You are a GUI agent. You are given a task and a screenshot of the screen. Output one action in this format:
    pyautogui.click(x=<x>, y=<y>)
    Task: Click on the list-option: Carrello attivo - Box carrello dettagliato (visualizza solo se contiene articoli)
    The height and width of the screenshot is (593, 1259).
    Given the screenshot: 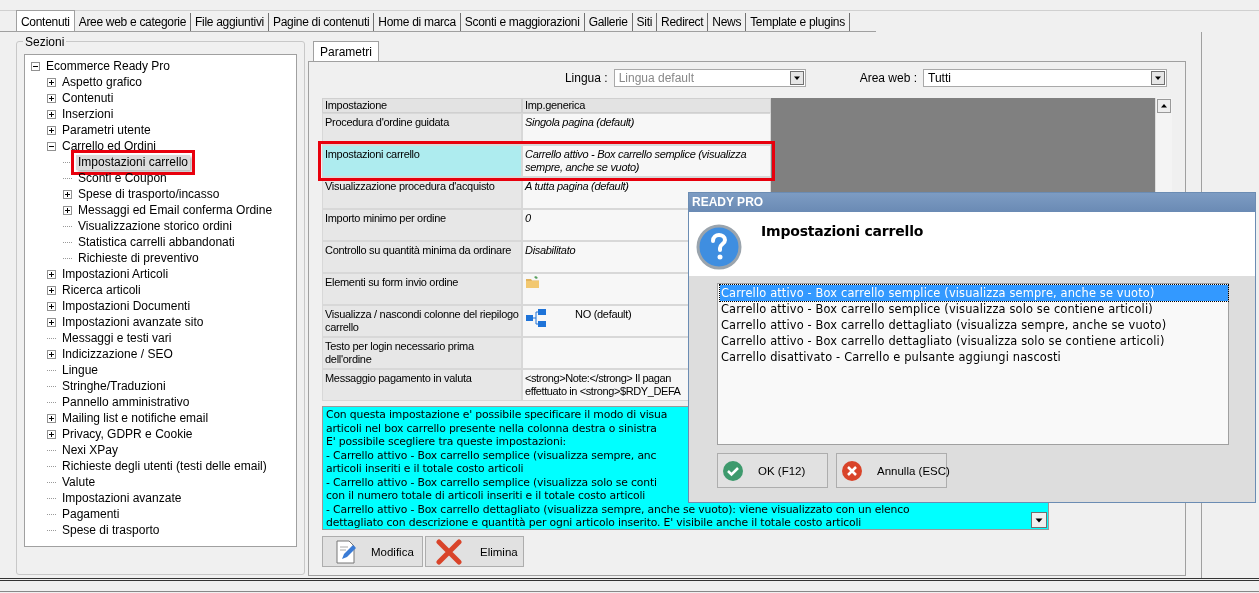 What is the action you would take?
    pyautogui.click(x=974, y=341)
    